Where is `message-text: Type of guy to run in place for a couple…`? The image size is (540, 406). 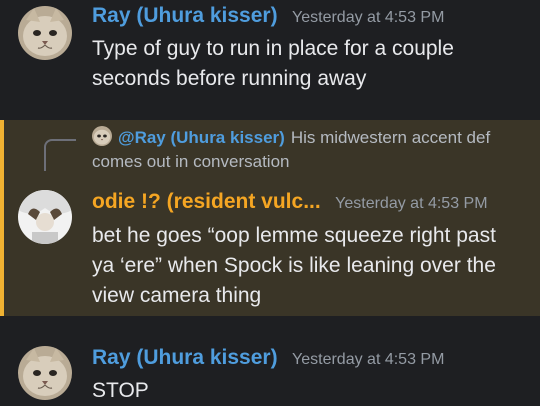
message-text: Type of guy to run in place for a couple… is located at coordinates (273, 63).